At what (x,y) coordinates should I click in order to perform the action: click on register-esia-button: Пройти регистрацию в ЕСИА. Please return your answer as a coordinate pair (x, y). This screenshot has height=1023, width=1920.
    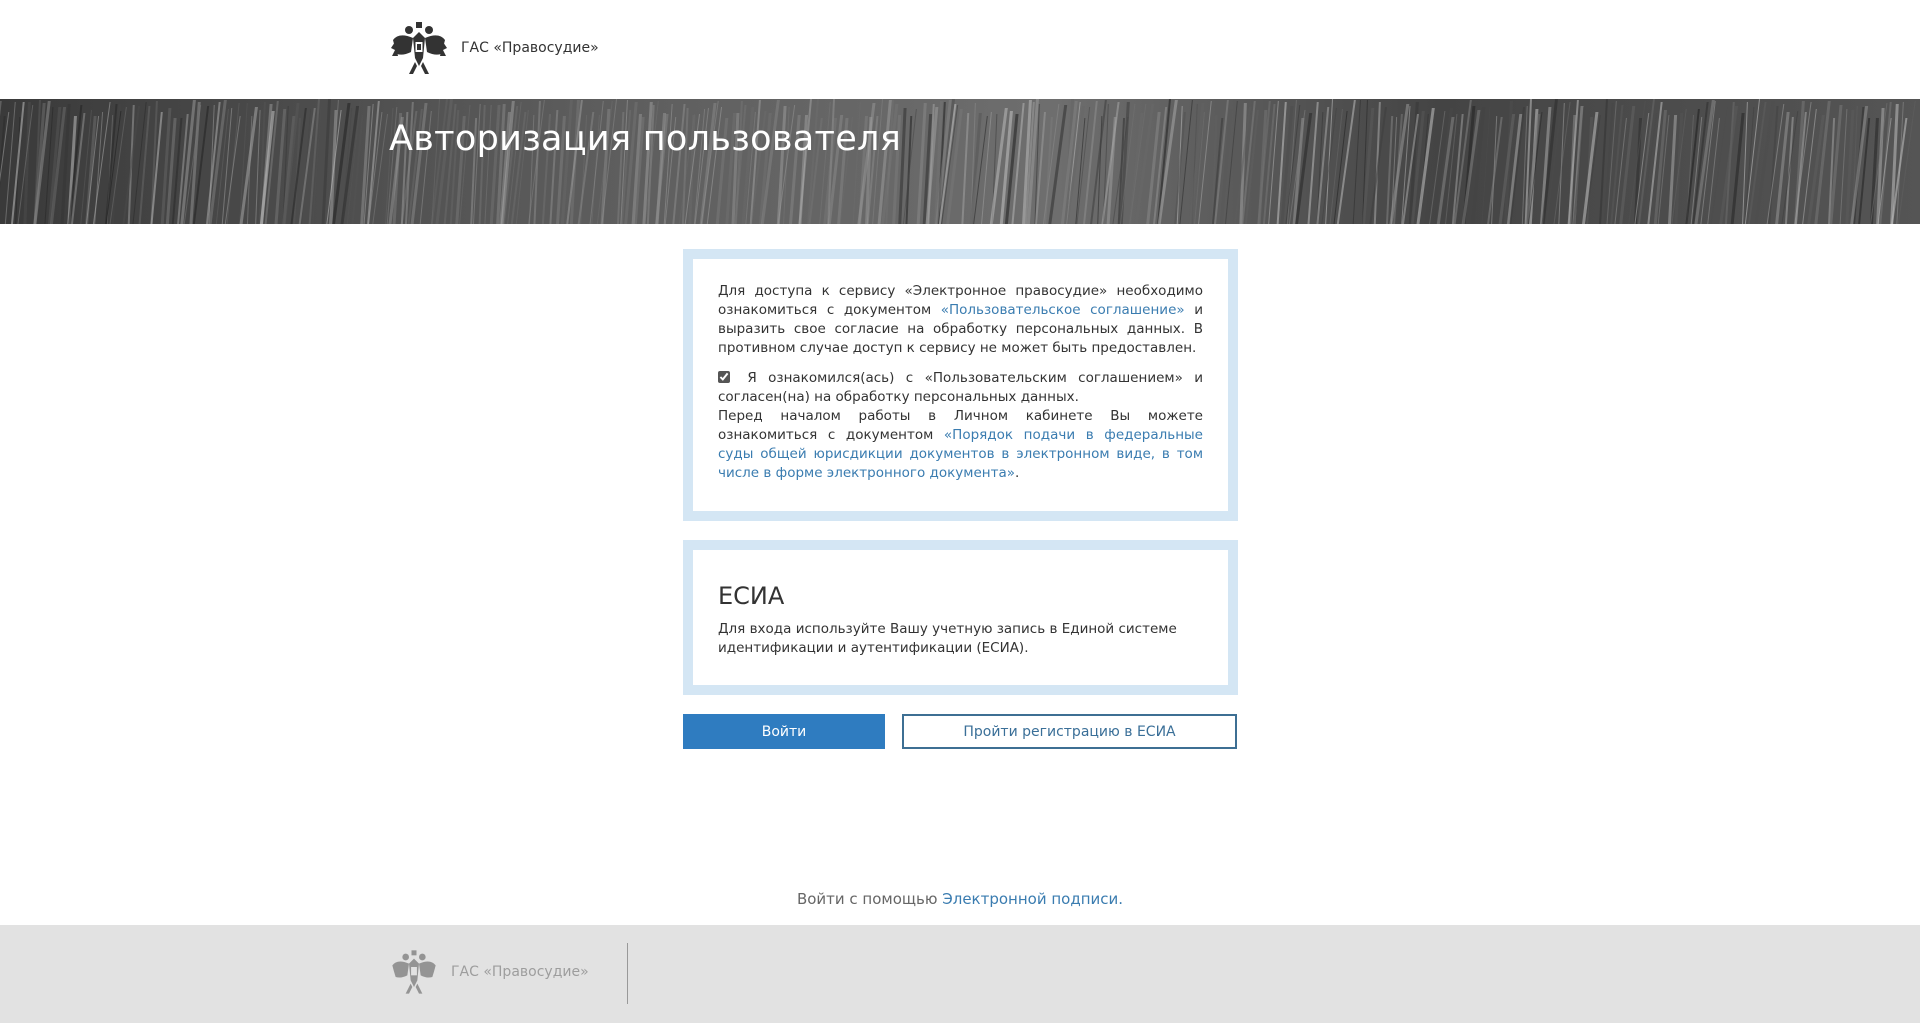
    Looking at the image, I should click on (1069, 731).